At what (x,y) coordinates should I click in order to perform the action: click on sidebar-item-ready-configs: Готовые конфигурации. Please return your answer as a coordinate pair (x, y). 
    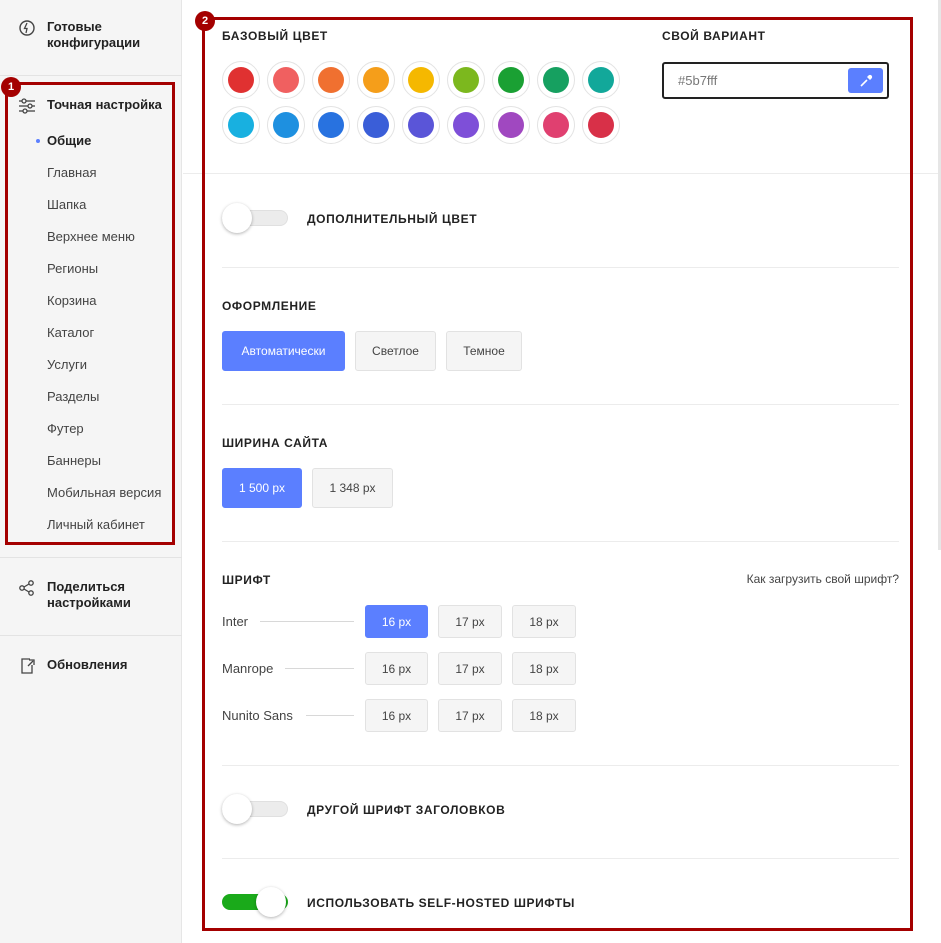
    Looking at the image, I should click on (91, 35).